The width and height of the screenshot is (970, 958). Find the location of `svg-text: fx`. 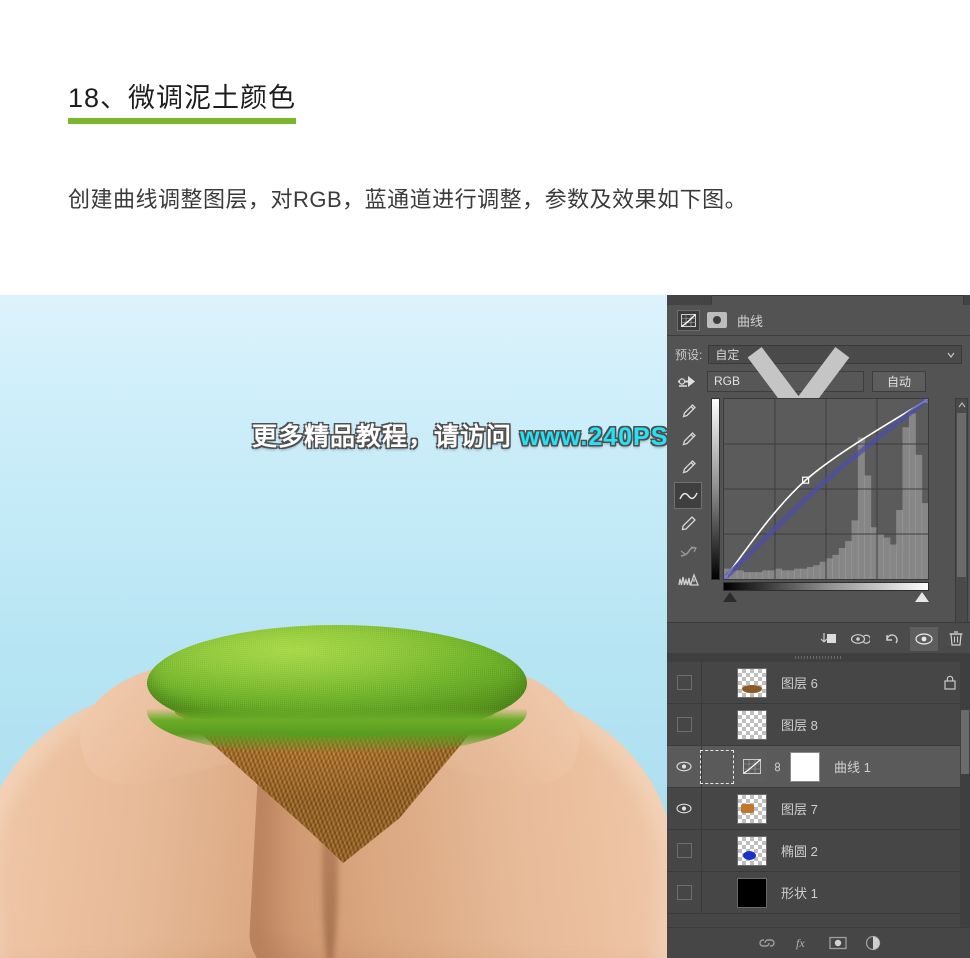

svg-text: fx is located at coordinates (800, 943).